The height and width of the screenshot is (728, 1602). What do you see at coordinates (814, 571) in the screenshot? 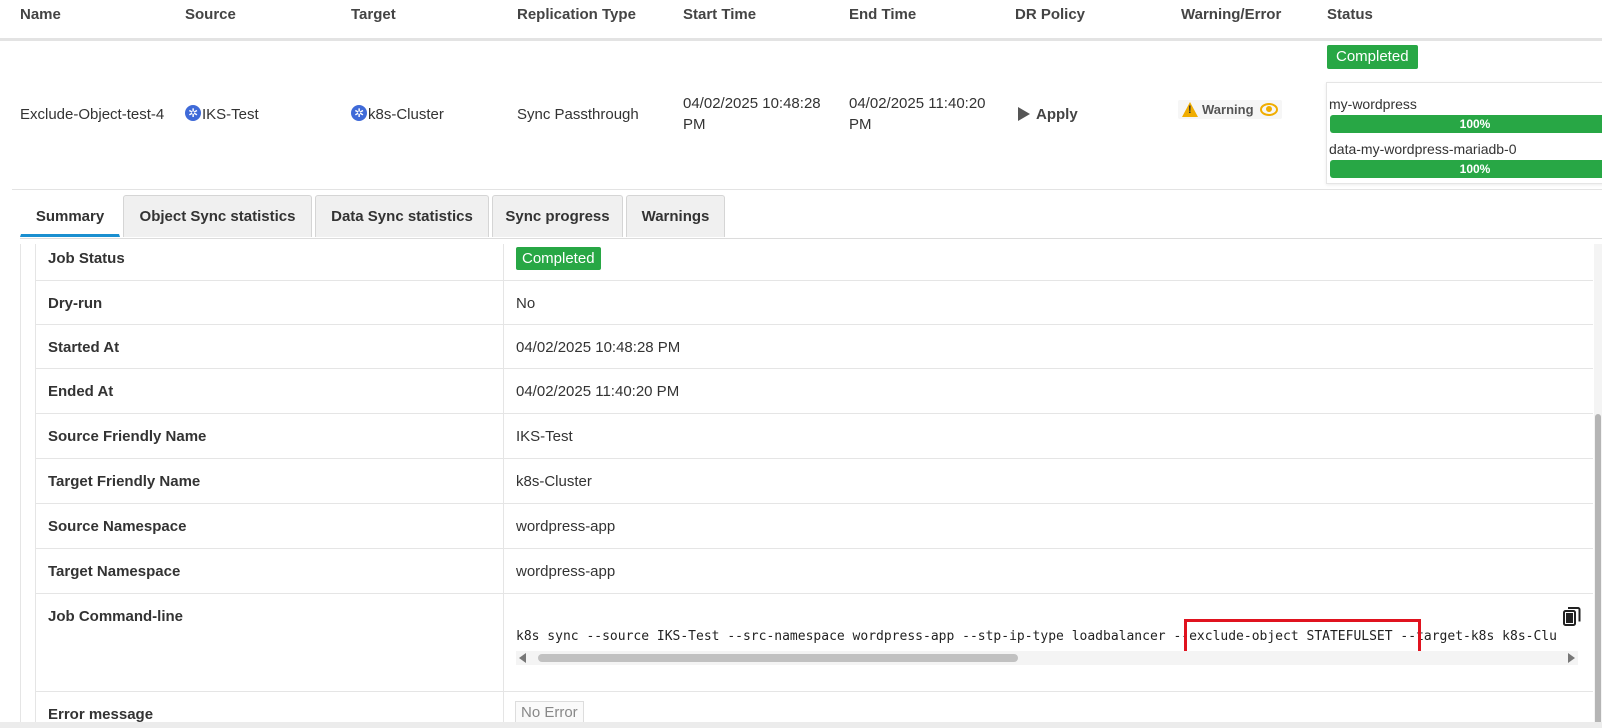
I see `table-row: Target Namespace wordpress-app` at bounding box center [814, 571].